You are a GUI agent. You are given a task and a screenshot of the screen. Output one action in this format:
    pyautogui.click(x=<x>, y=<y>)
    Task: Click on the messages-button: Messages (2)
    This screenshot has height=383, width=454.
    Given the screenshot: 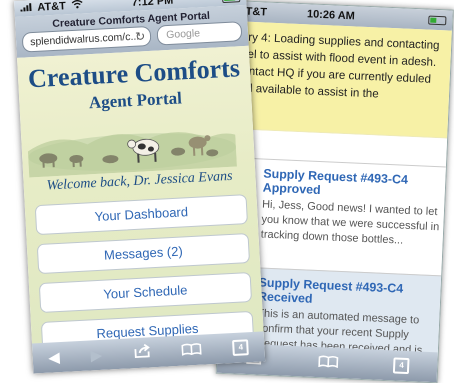 What is the action you would take?
    pyautogui.click(x=143, y=254)
    